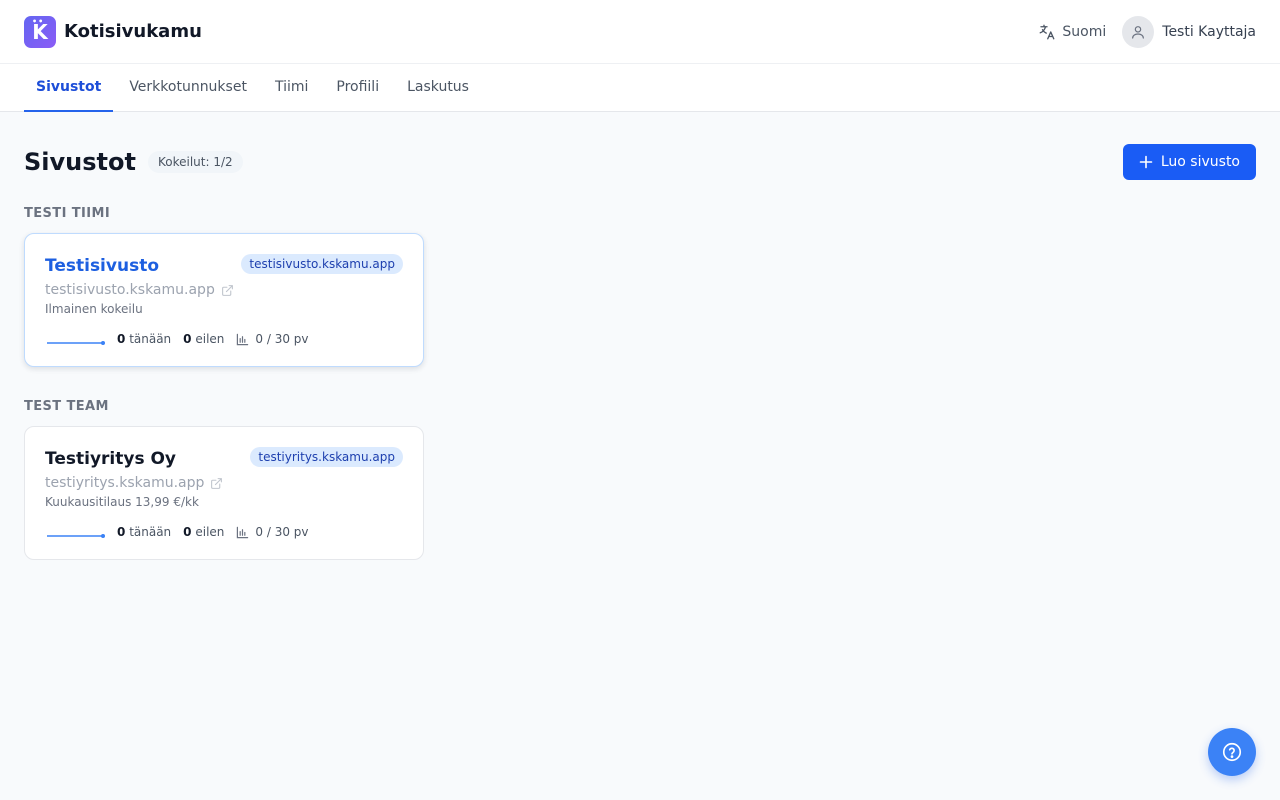 The height and width of the screenshot is (800, 1280). I want to click on plan-label: Kuukausitilaus 13,99 €/kk, so click(122, 502).